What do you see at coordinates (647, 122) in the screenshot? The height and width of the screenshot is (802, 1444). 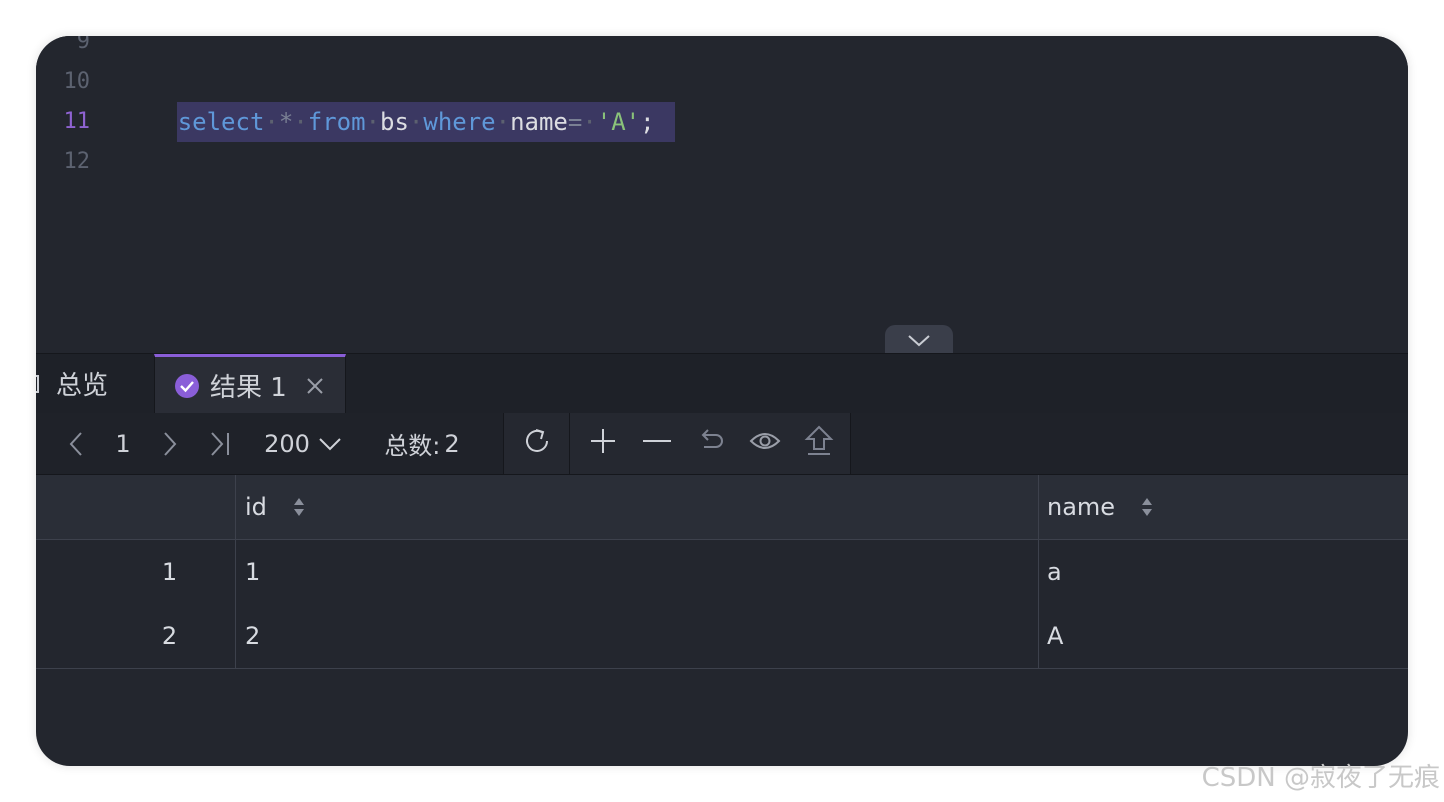 I see `semicolon: ;` at bounding box center [647, 122].